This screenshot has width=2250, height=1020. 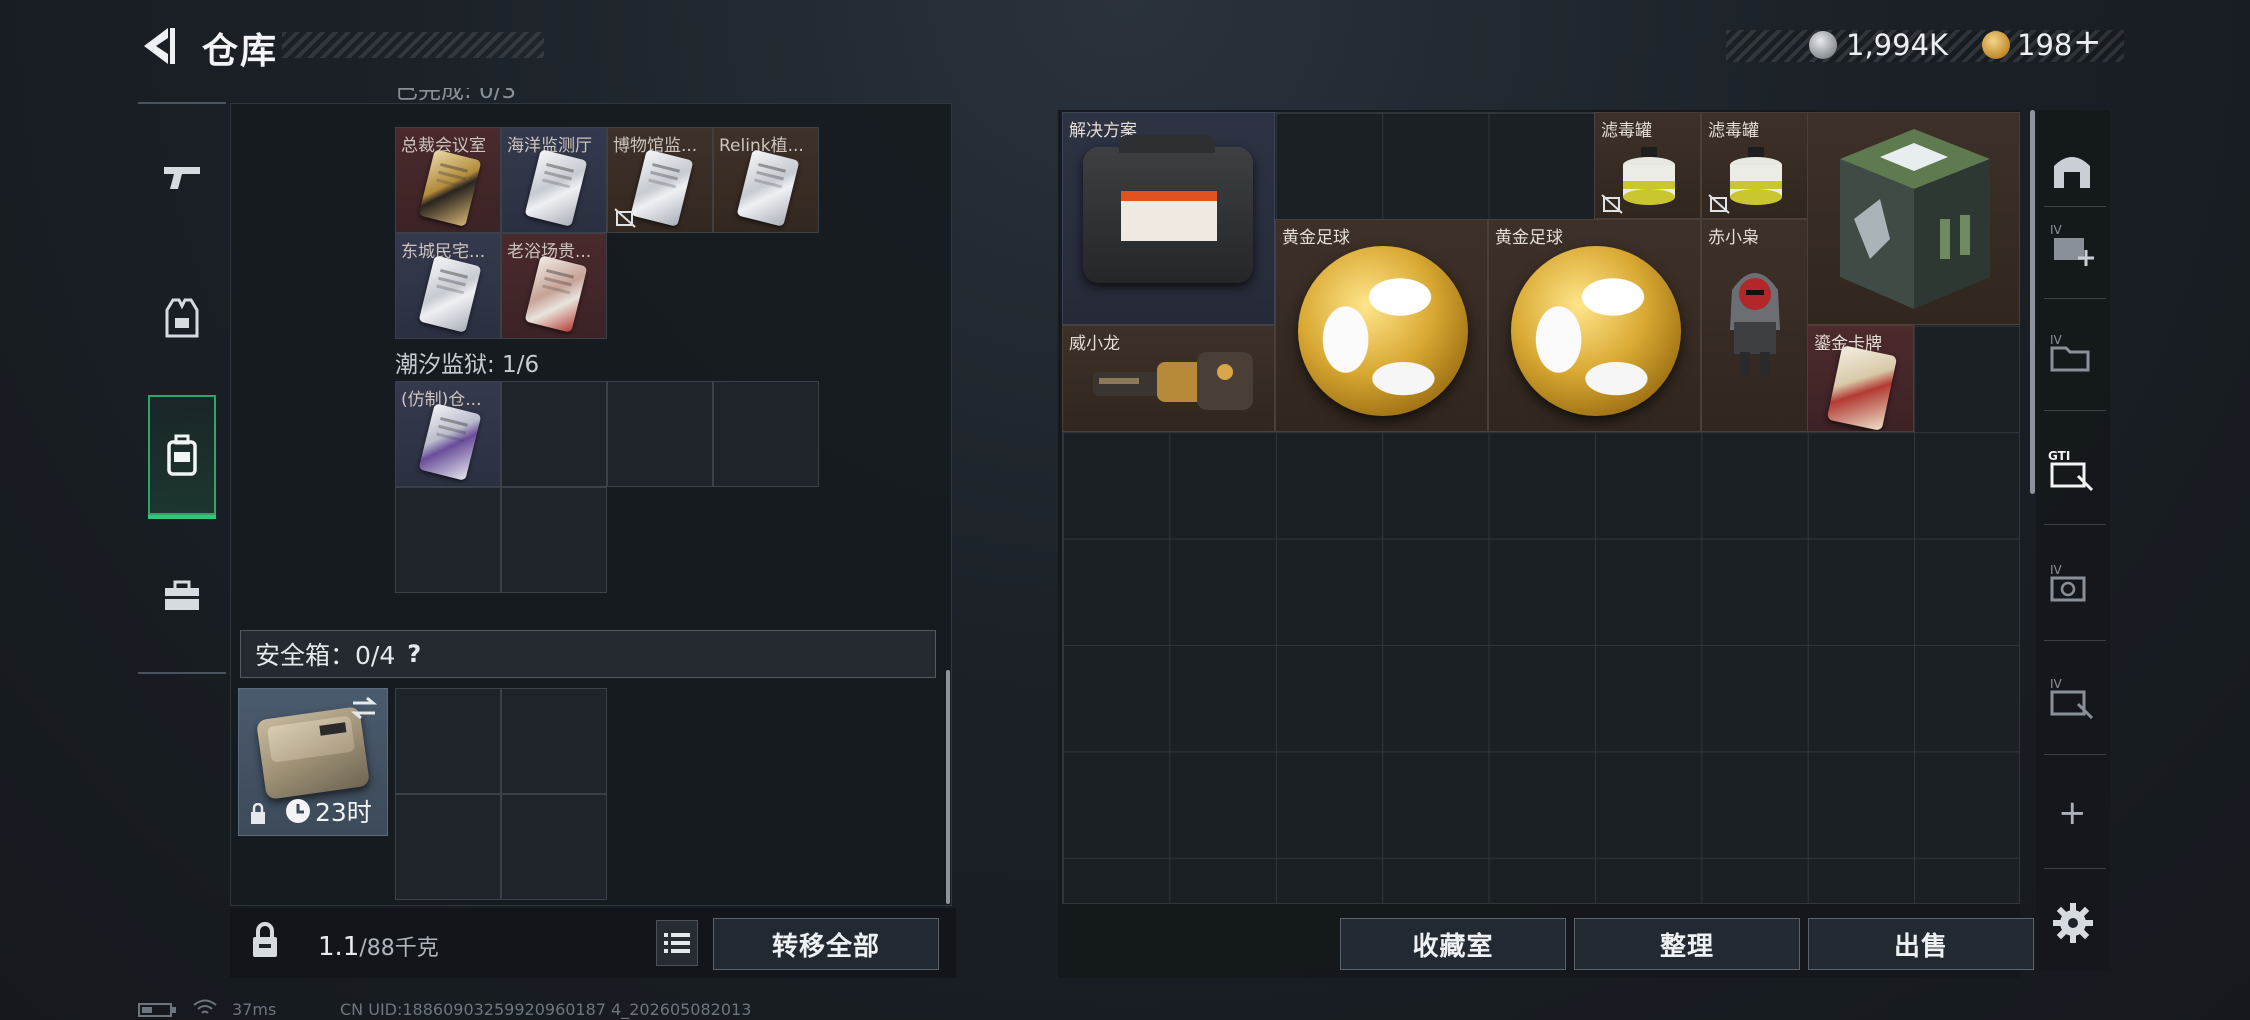 What do you see at coordinates (948, 787) in the screenshot?
I see `left-scrollbar` at bounding box center [948, 787].